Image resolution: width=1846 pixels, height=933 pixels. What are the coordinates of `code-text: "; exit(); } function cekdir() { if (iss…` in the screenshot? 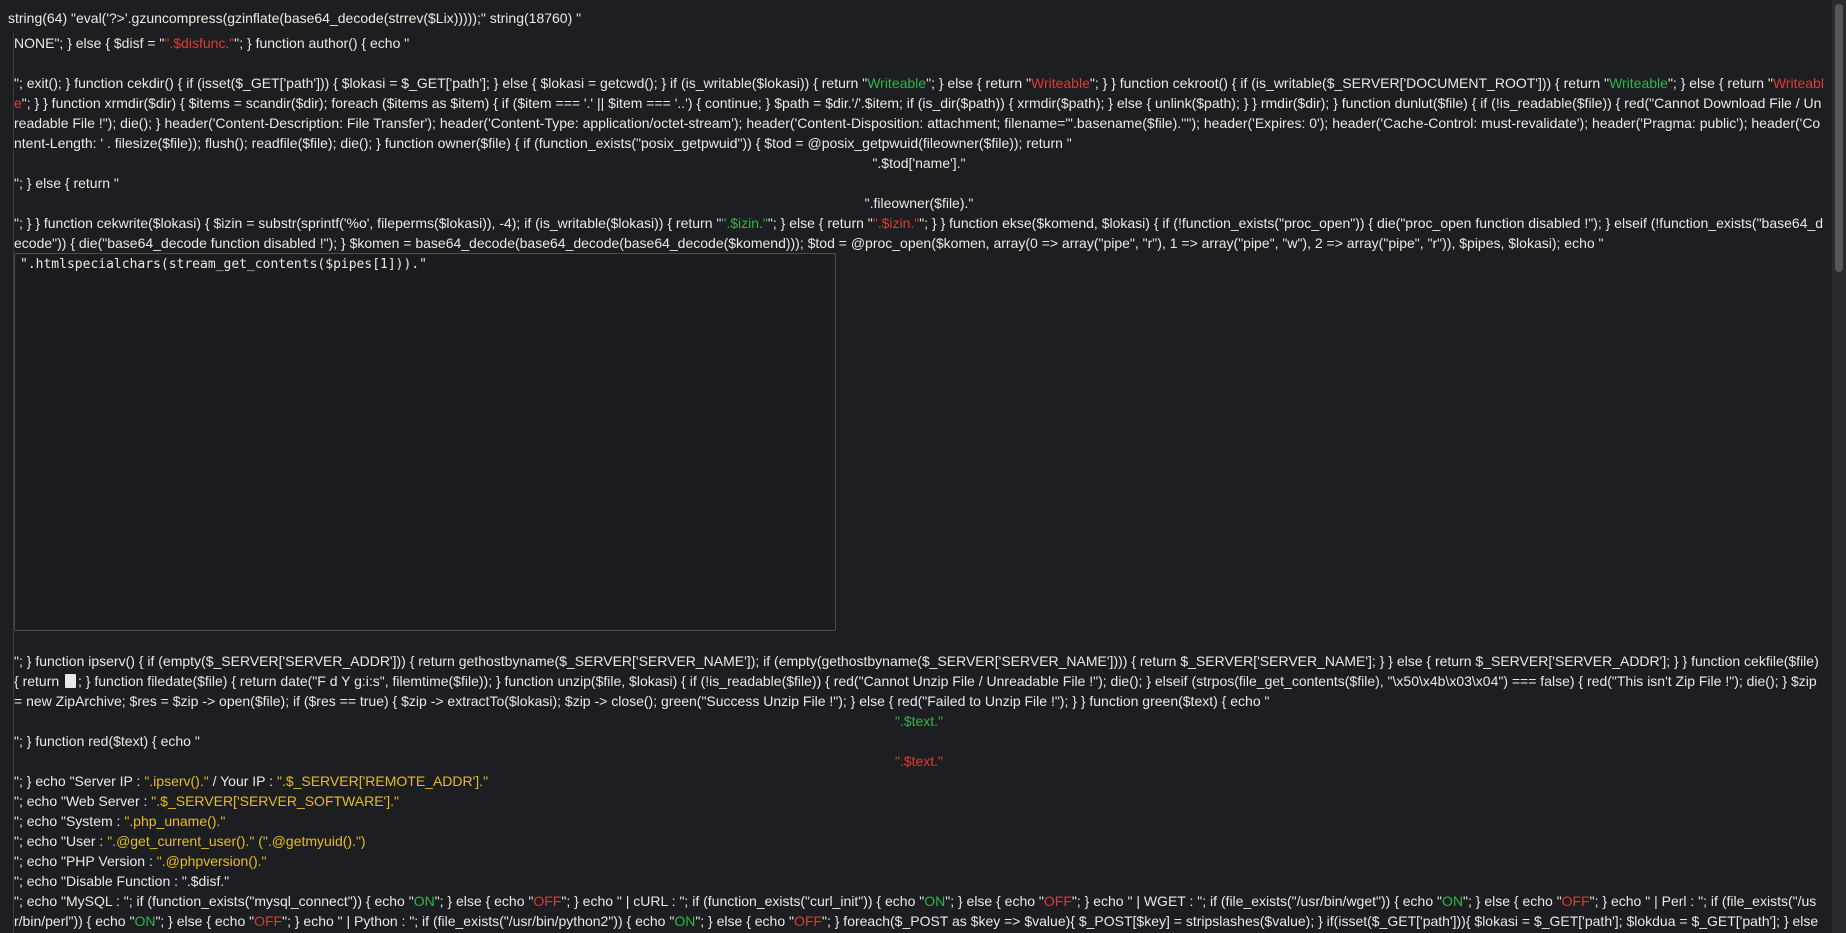 It's located at (441, 83).